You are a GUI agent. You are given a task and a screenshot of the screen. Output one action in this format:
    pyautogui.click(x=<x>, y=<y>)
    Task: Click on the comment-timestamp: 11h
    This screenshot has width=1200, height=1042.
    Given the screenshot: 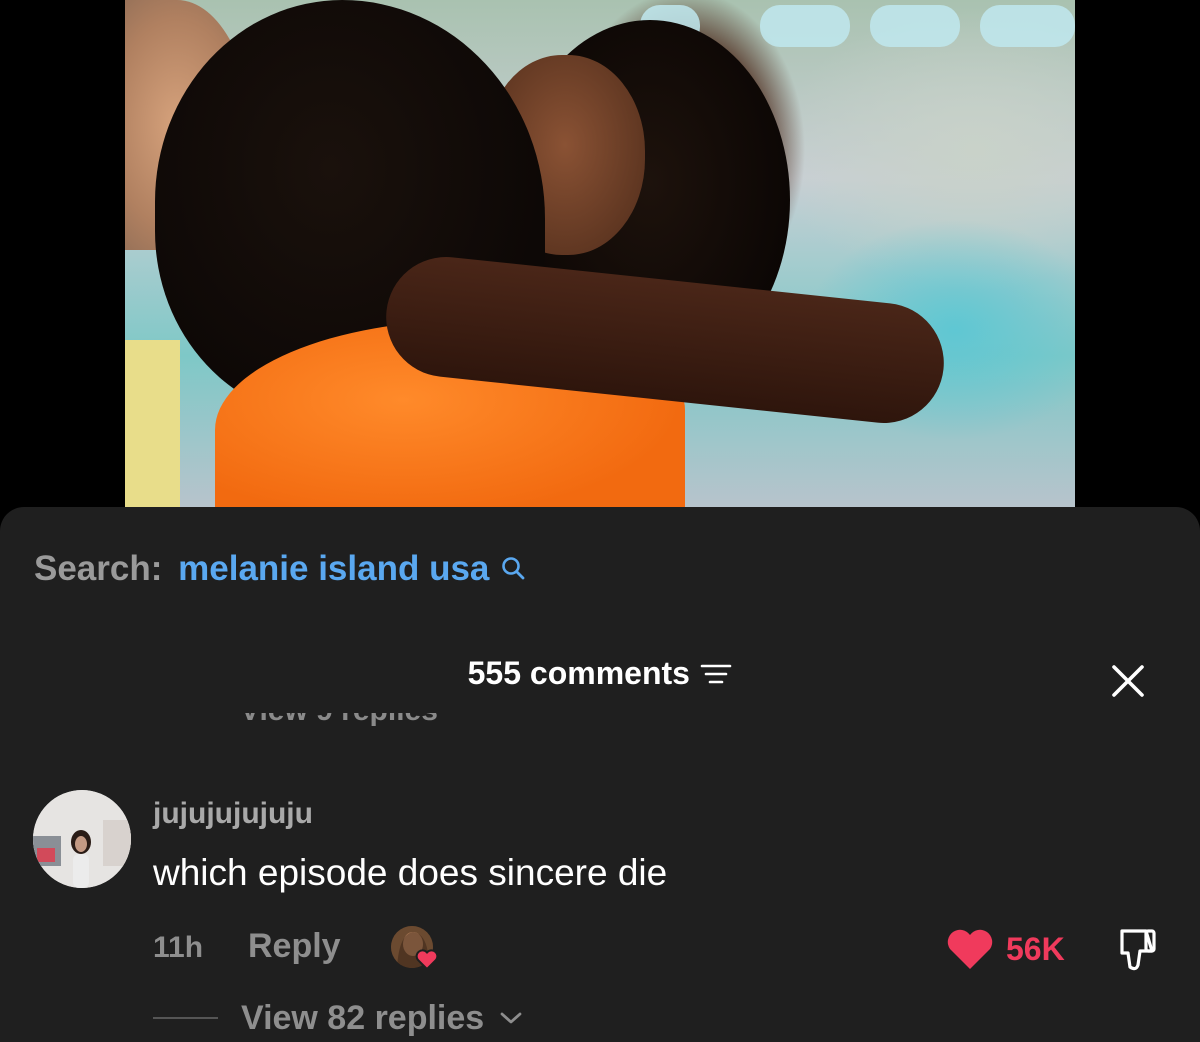 What is the action you would take?
    pyautogui.click(x=178, y=947)
    